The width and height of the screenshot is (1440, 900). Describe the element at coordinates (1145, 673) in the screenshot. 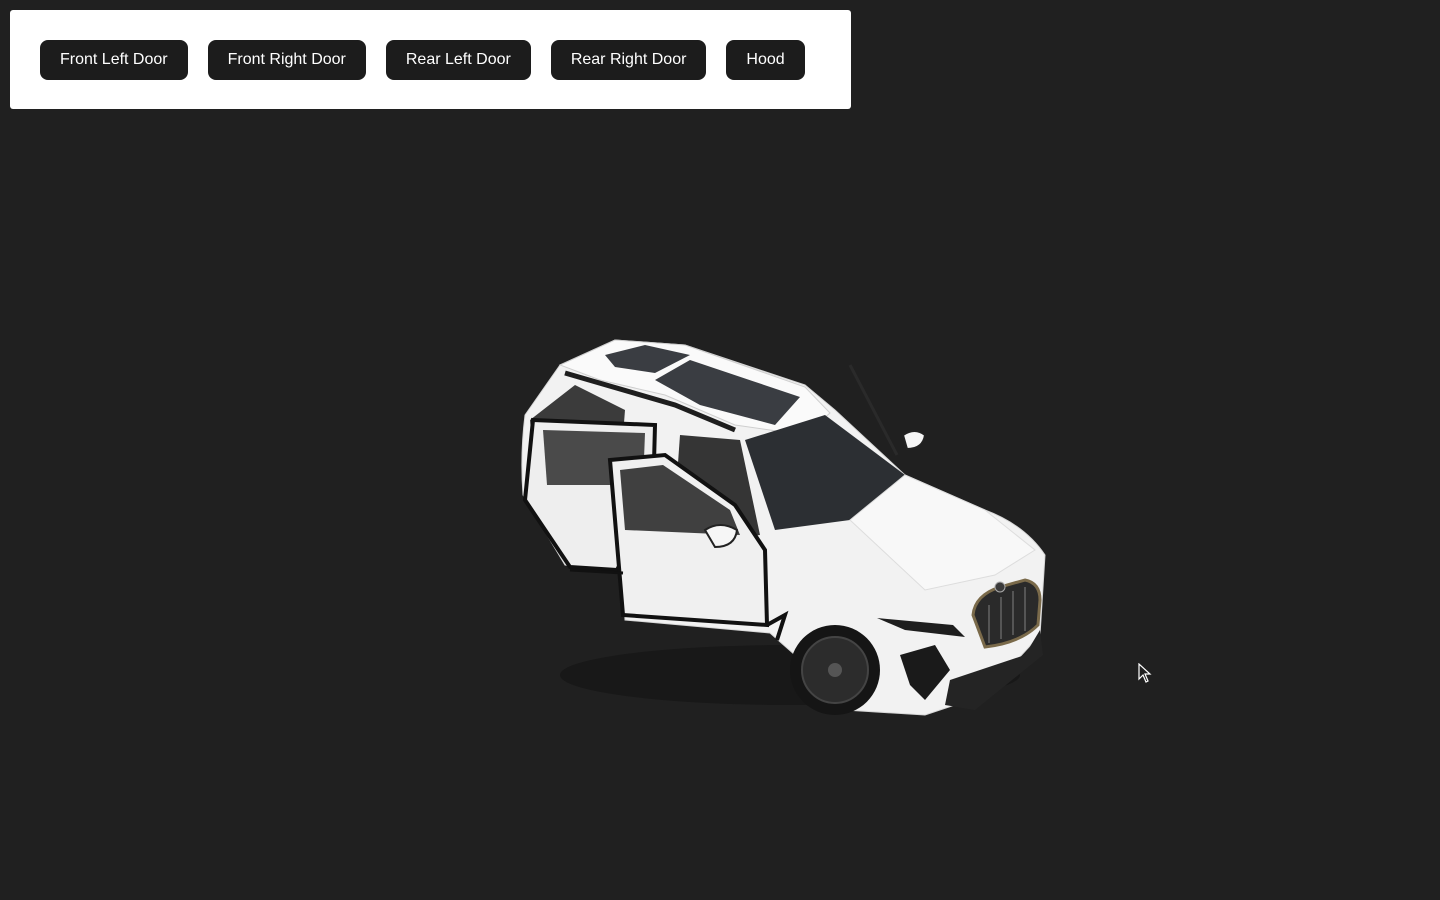

I see `mouse-cursor-icon` at that location.